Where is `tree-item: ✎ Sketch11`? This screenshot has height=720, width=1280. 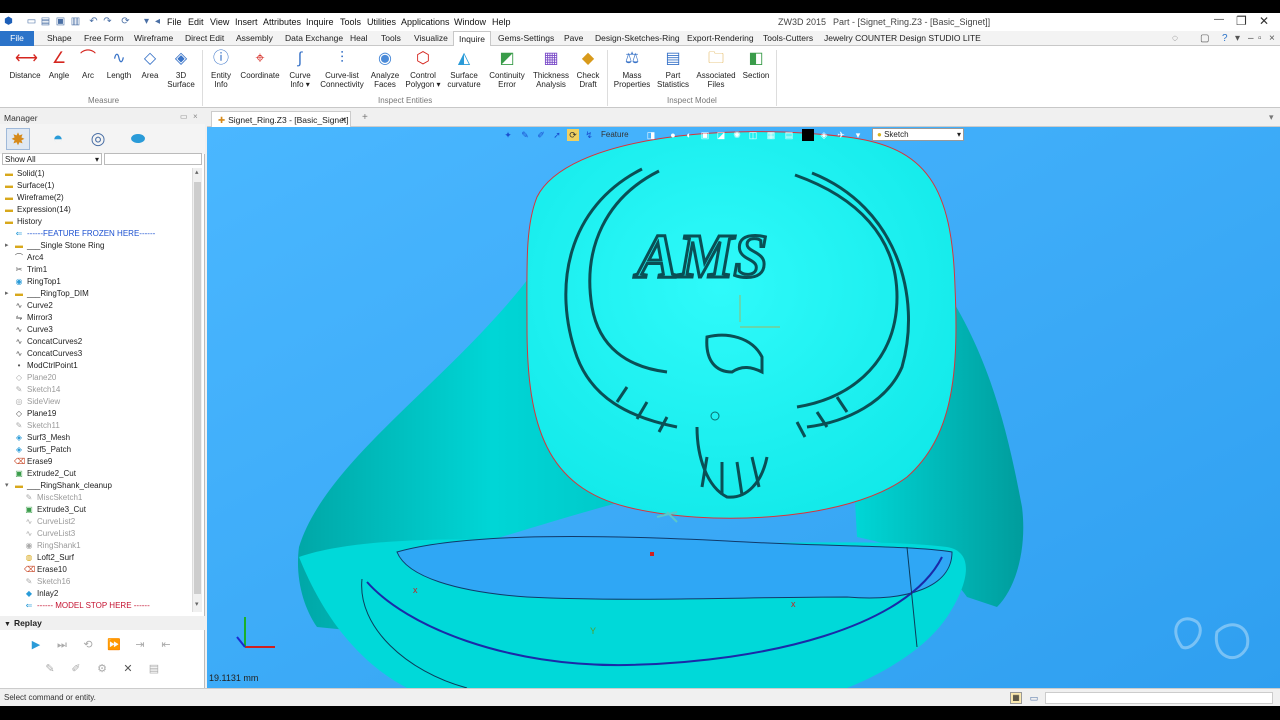
tree-item: ✎ Sketch11 is located at coordinates (37, 426).